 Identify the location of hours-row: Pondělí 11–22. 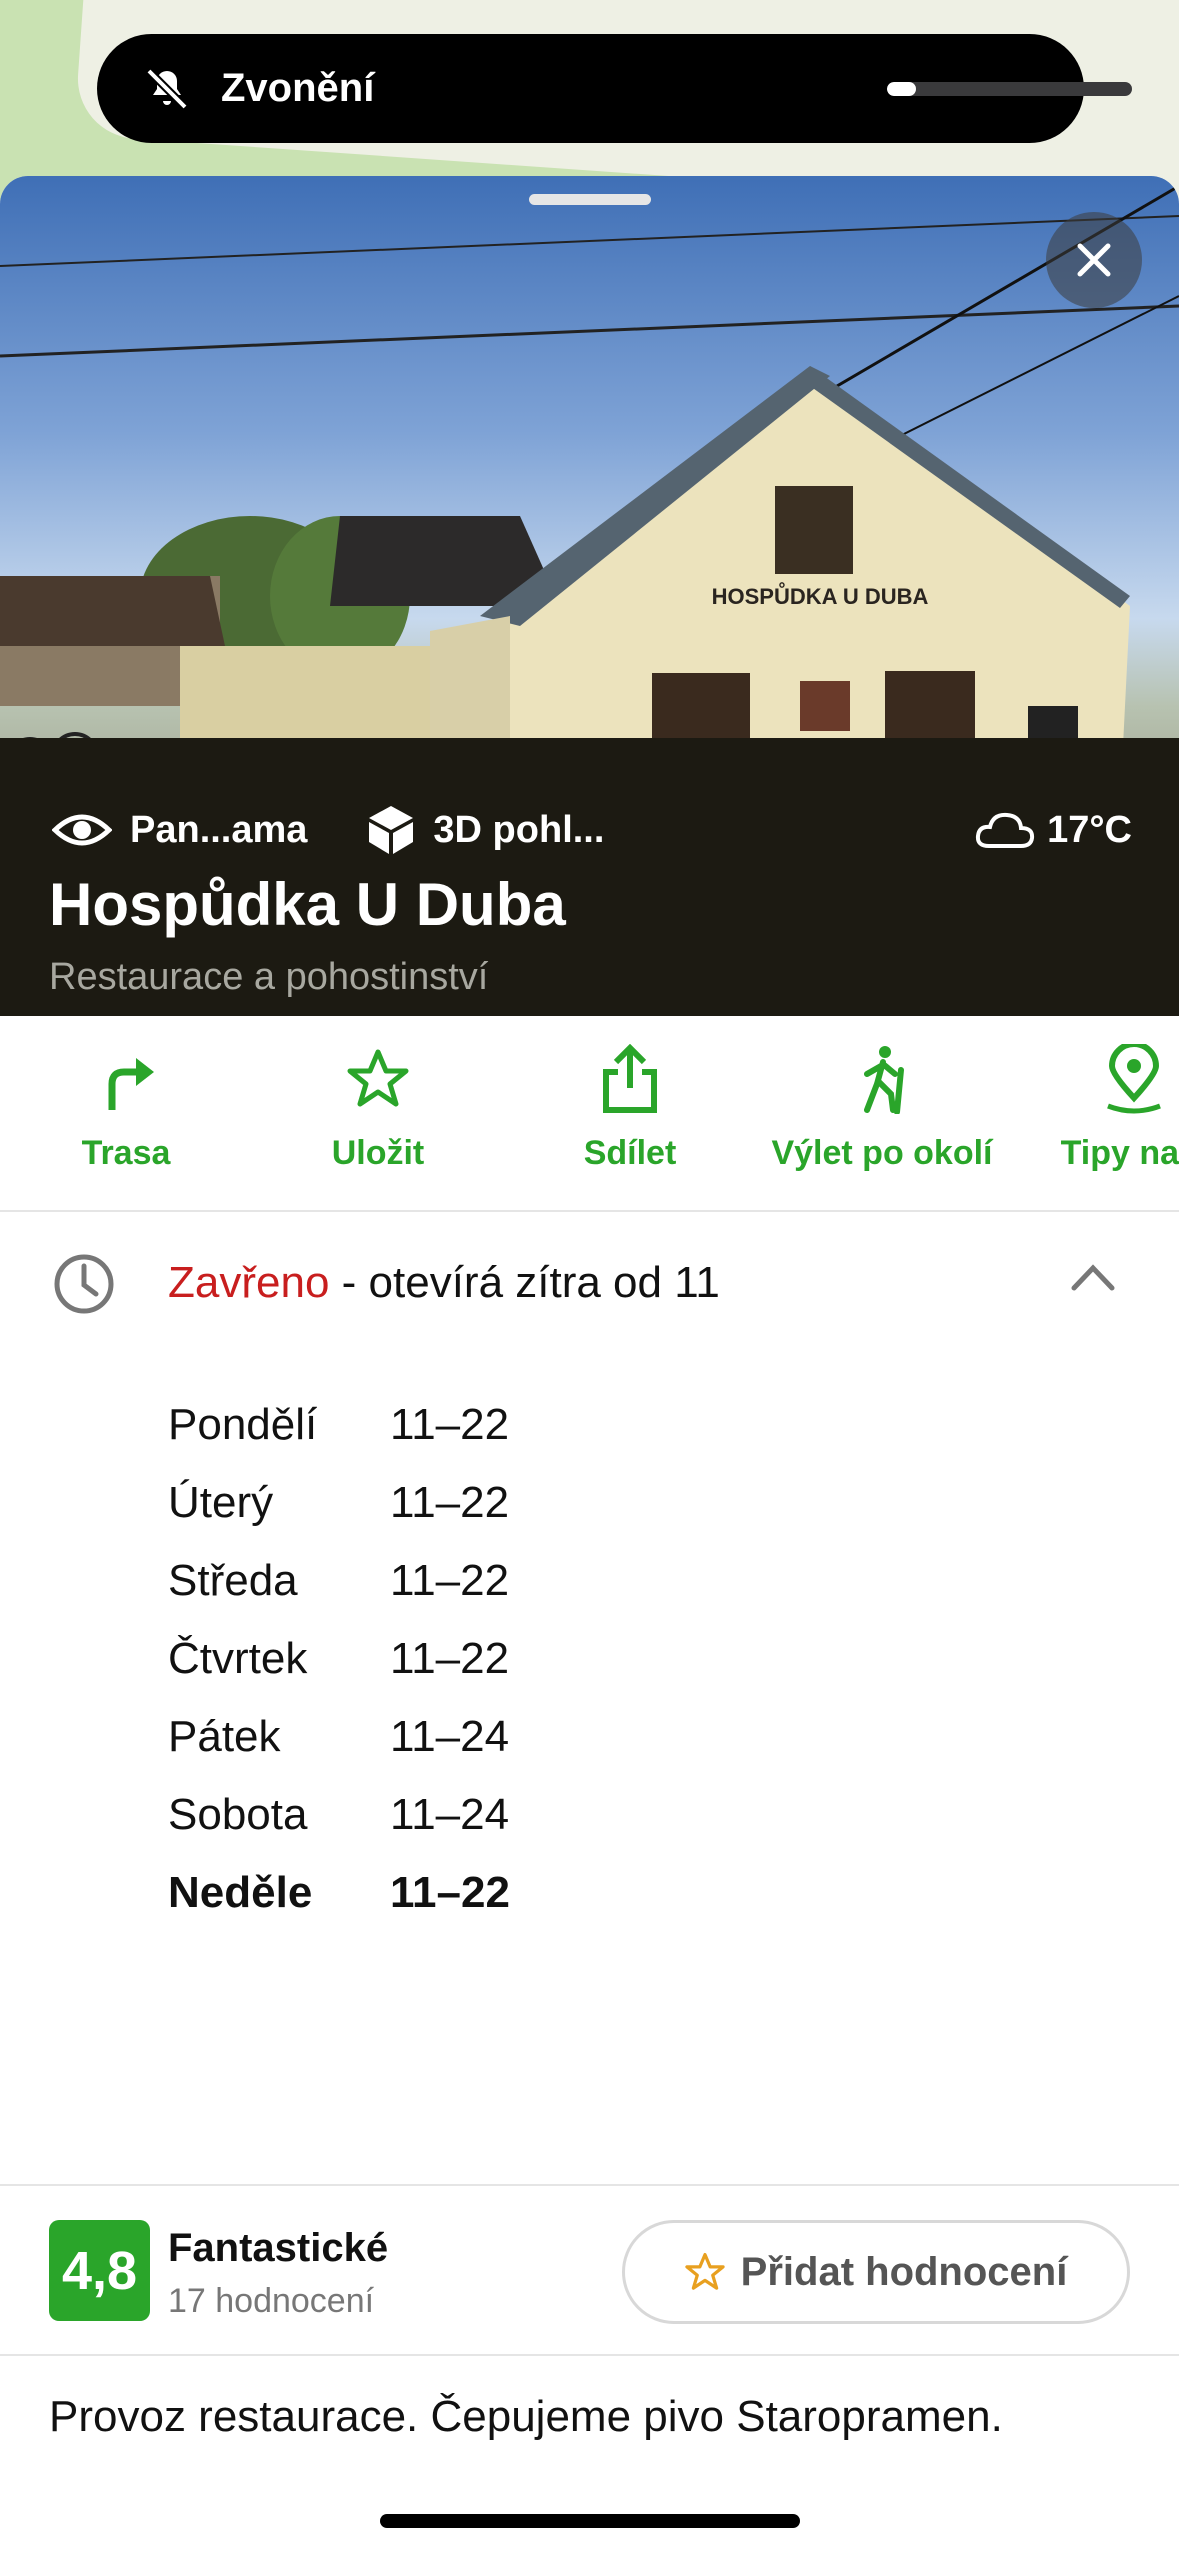
(468, 1425).